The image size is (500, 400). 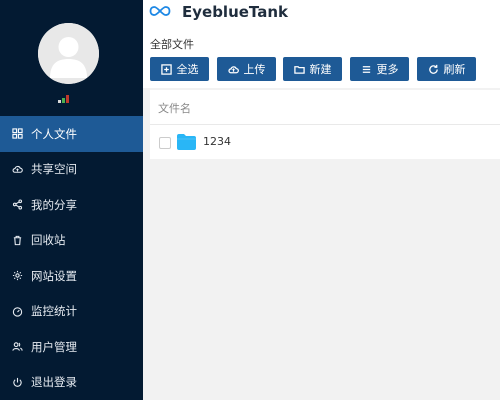 I want to click on grid-icon, so click(x=17, y=134).